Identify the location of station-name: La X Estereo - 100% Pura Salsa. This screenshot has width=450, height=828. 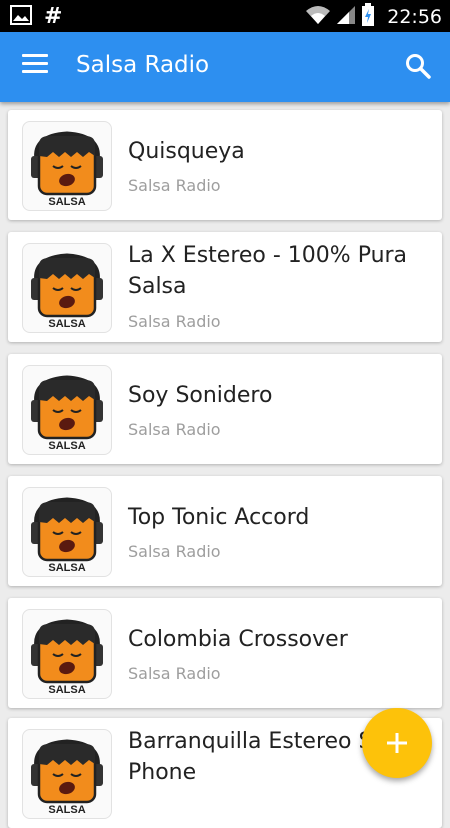
(268, 271).